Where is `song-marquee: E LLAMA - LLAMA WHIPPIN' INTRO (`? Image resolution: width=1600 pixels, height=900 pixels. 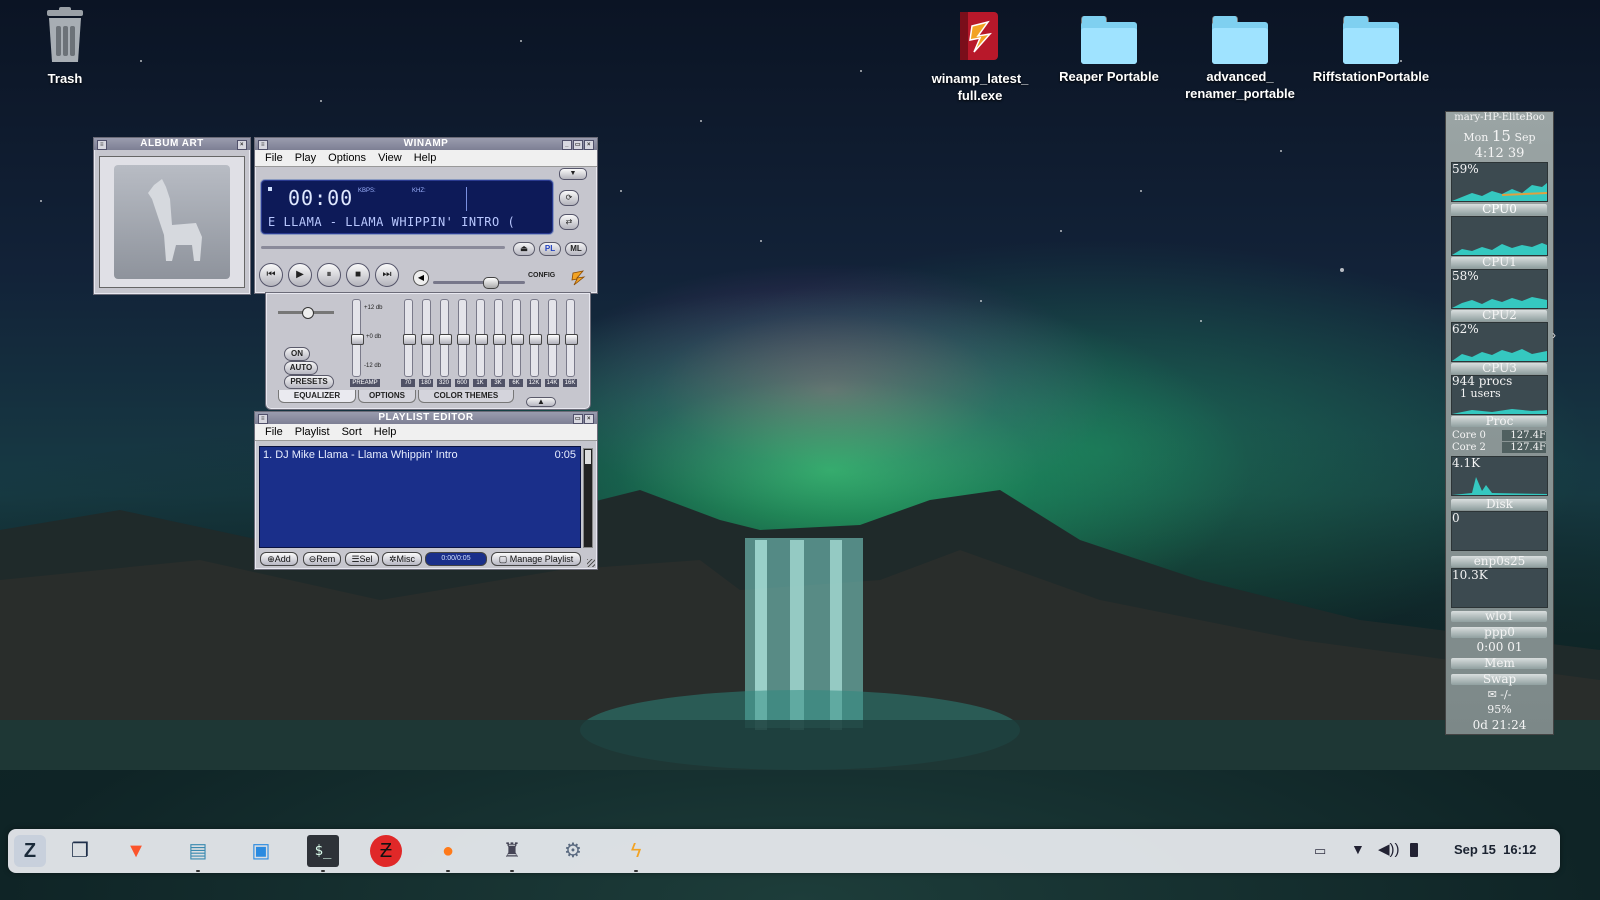
song-marquee: E LLAMA - LLAMA WHIPPIN' INTRO ( is located at coordinates (408, 222).